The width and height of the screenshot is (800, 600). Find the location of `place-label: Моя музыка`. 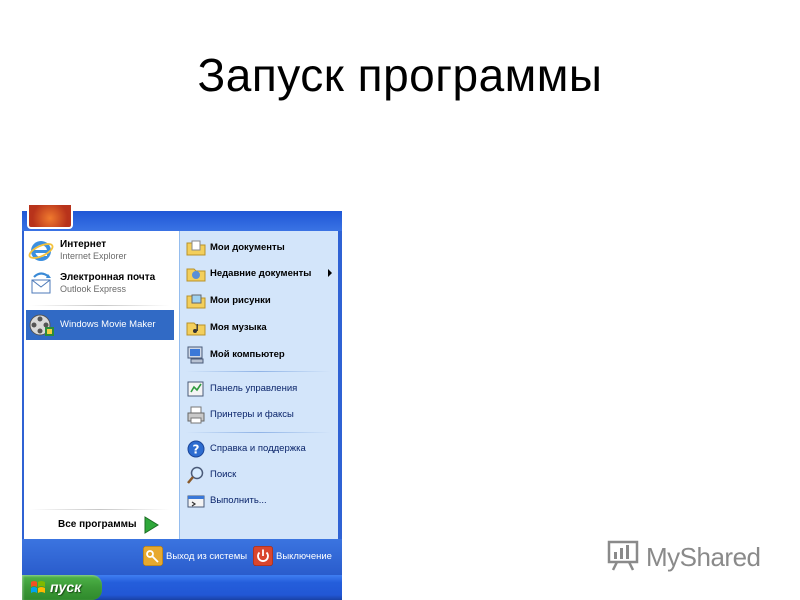

place-label: Моя музыка is located at coordinates (238, 327).